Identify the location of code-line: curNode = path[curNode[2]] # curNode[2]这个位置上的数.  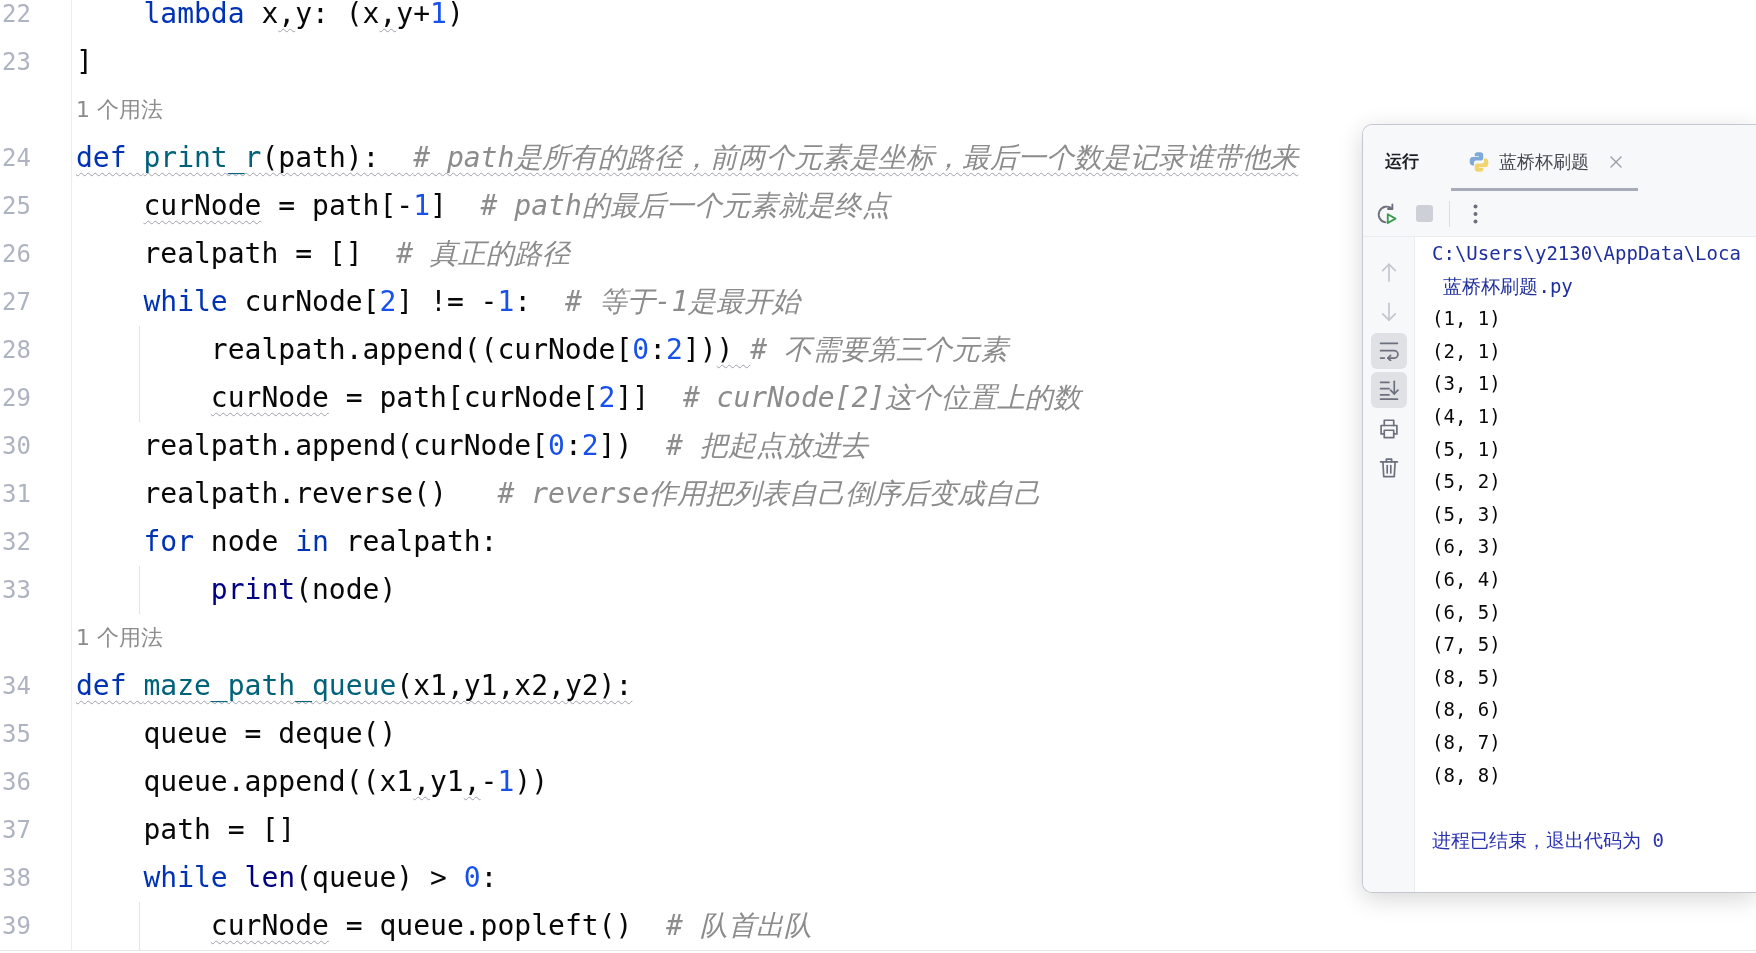
(646, 398).